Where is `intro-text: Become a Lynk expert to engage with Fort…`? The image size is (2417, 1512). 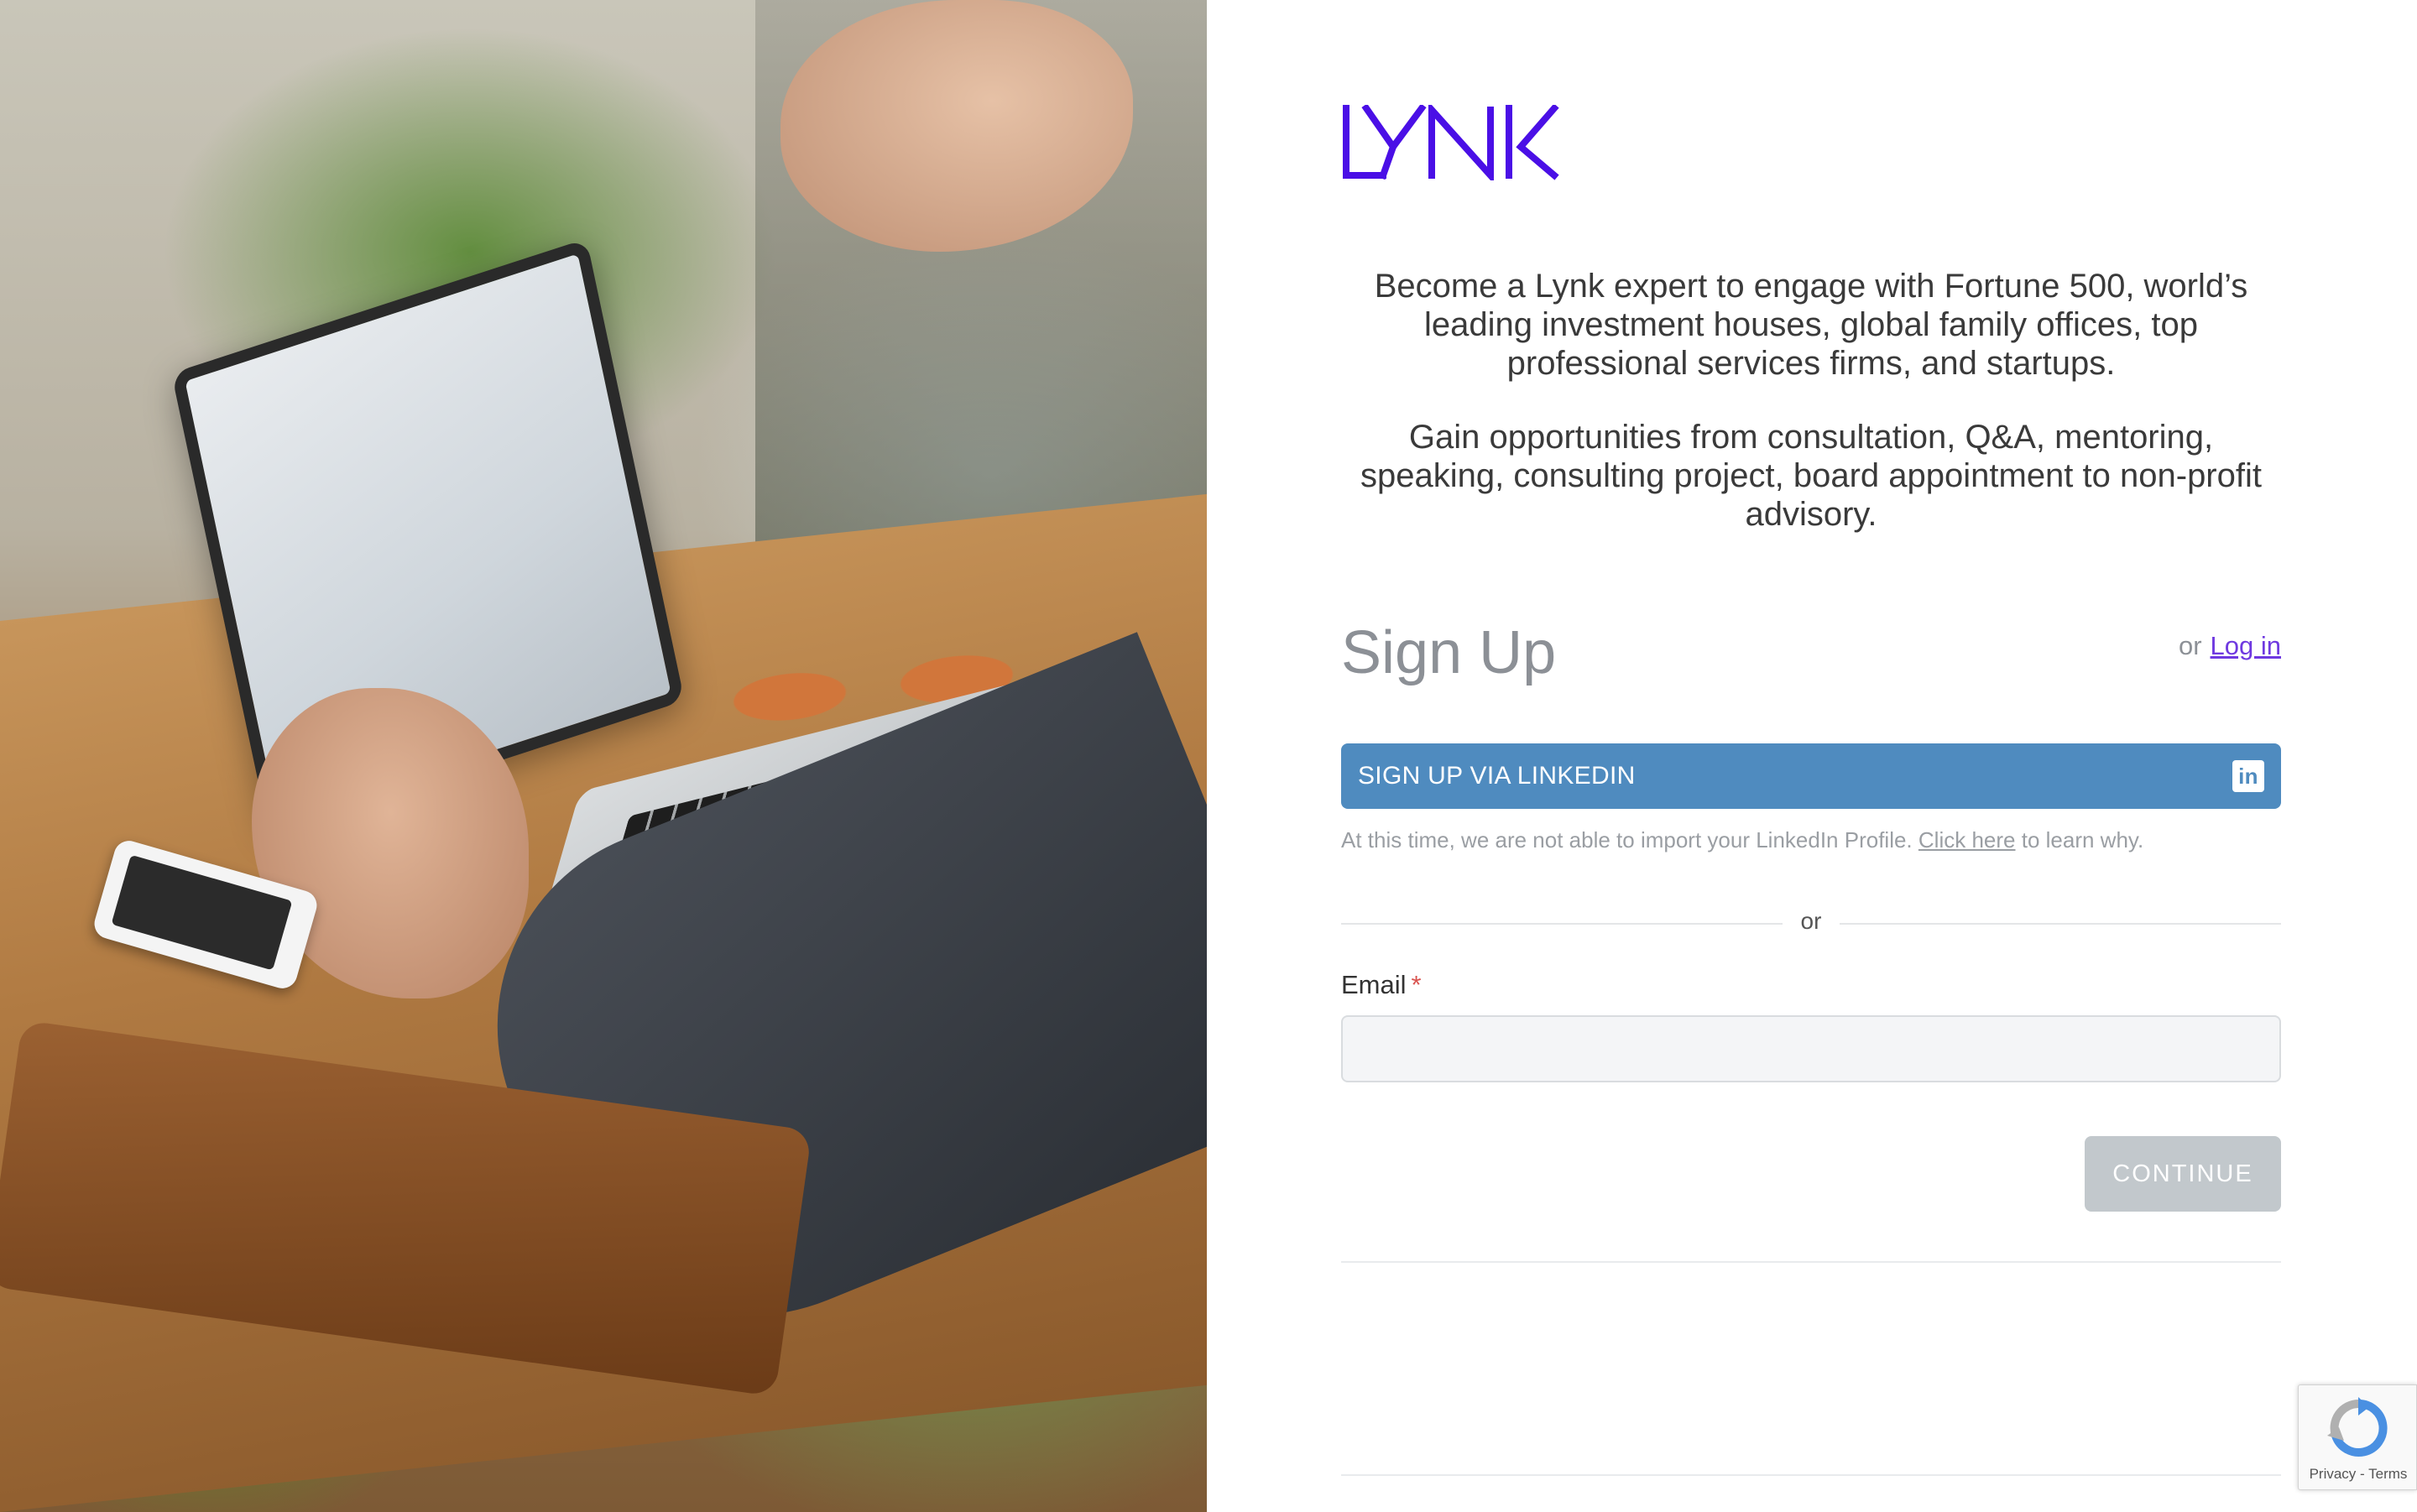
intro-text: Become a Lynk expert to engage with Fort… is located at coordinates (1811, 400).